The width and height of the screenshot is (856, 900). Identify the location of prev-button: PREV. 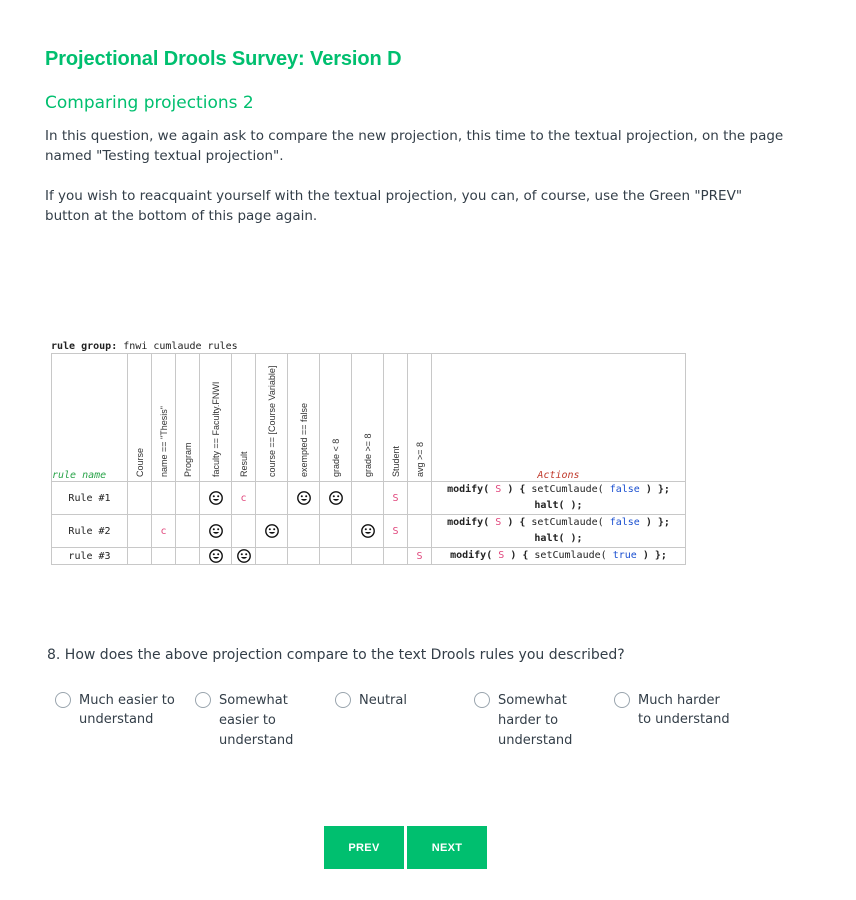
(364, 847).